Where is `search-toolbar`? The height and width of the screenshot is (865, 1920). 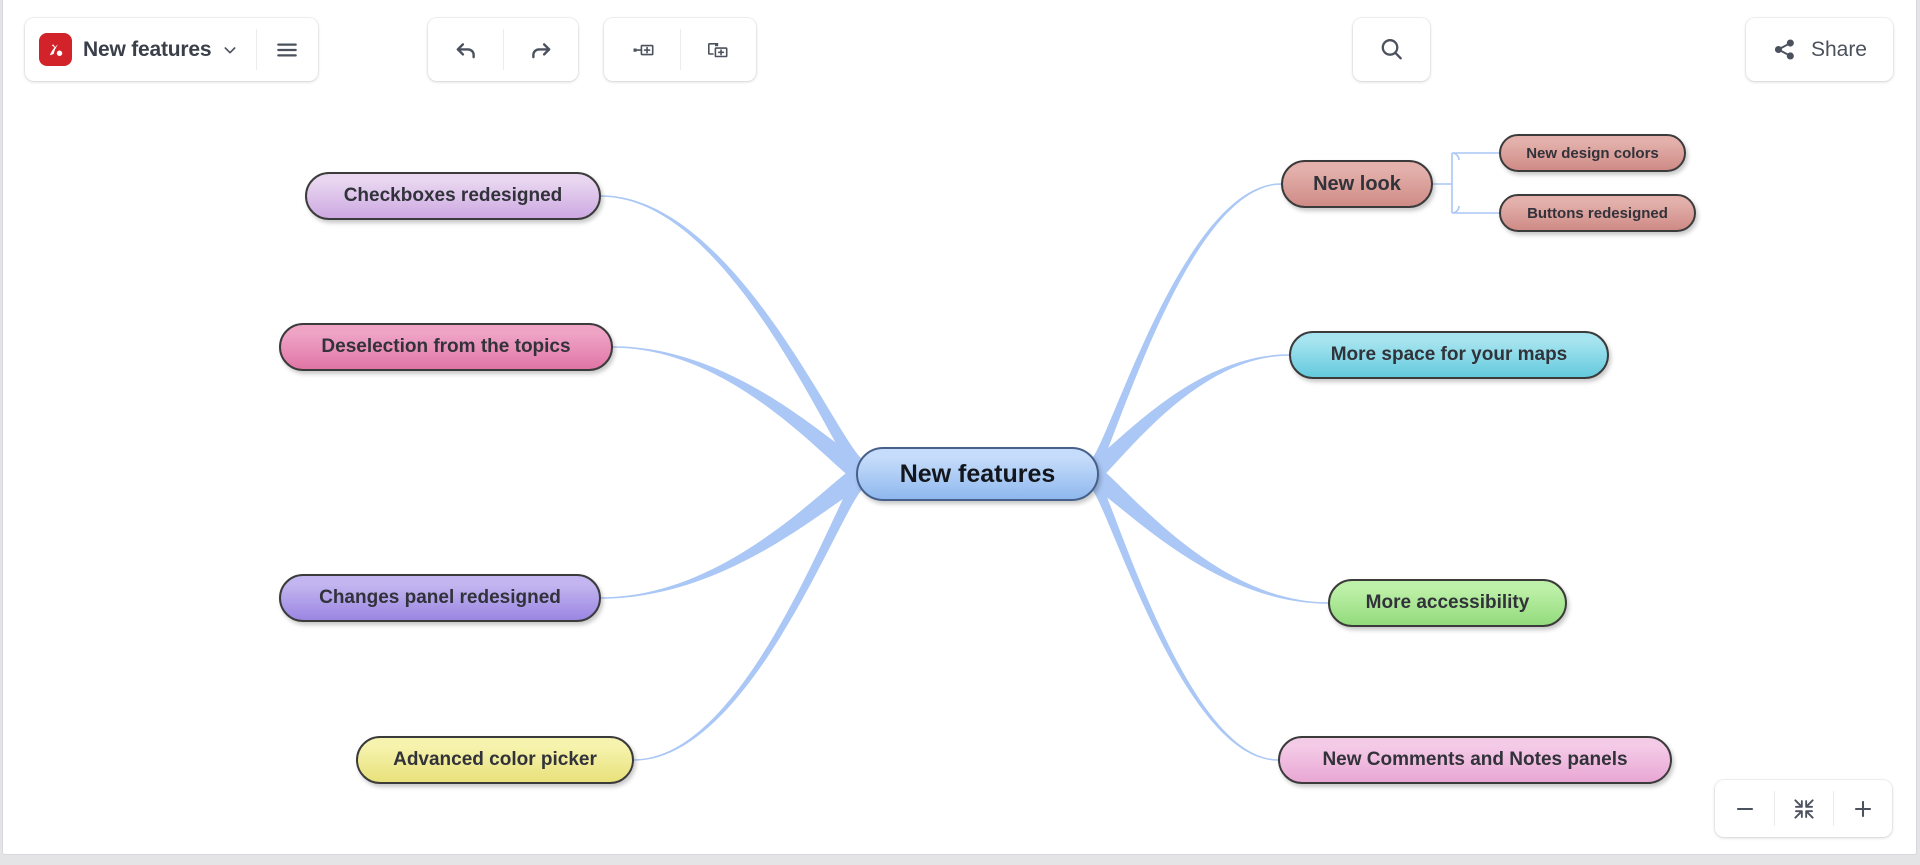 search-toolbar is located at coordinates (1391, 49).